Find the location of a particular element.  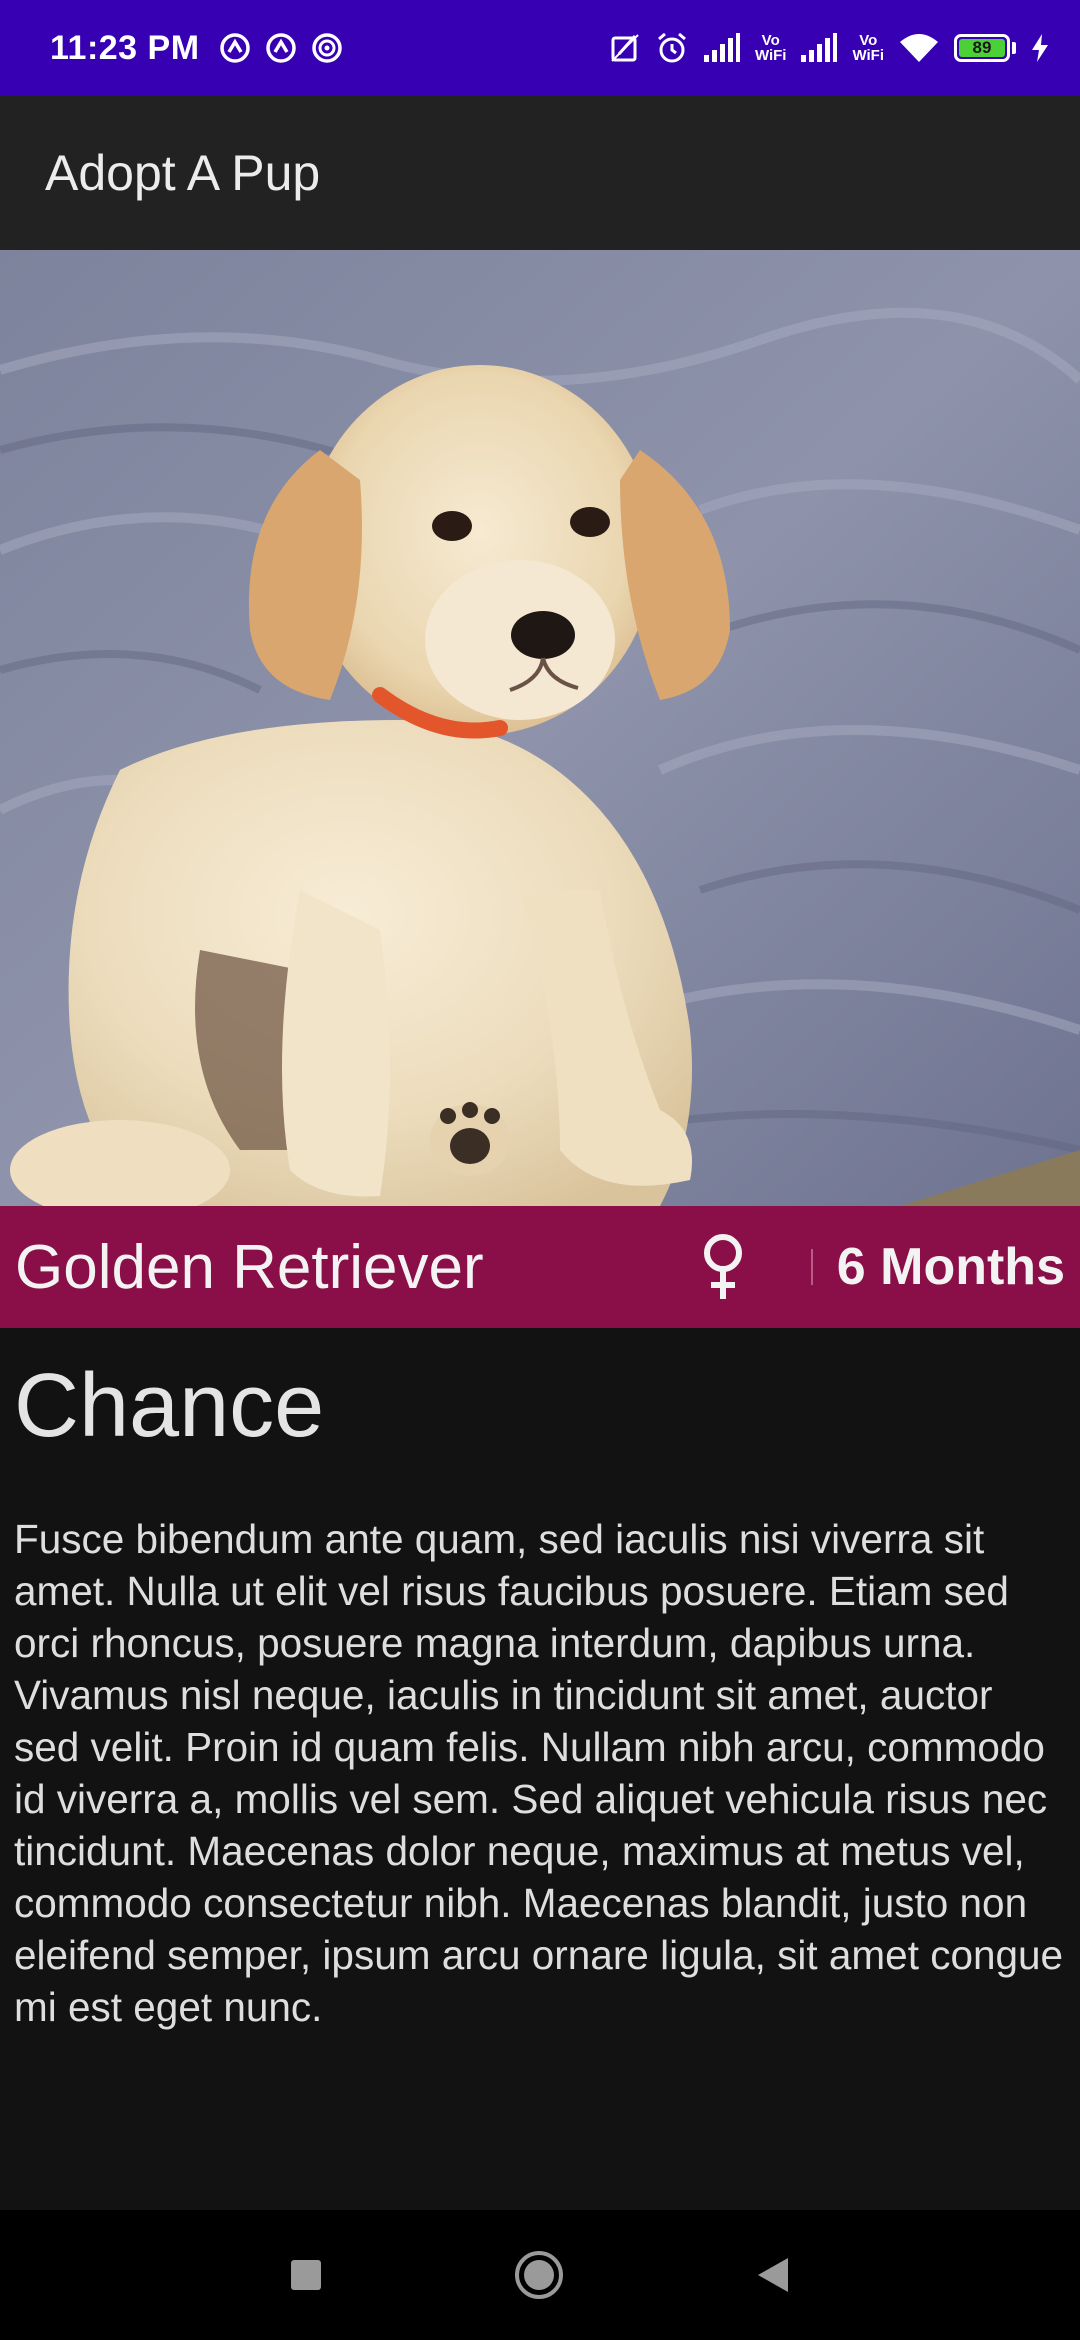

radio-icon is located at coordinates (327, 48).